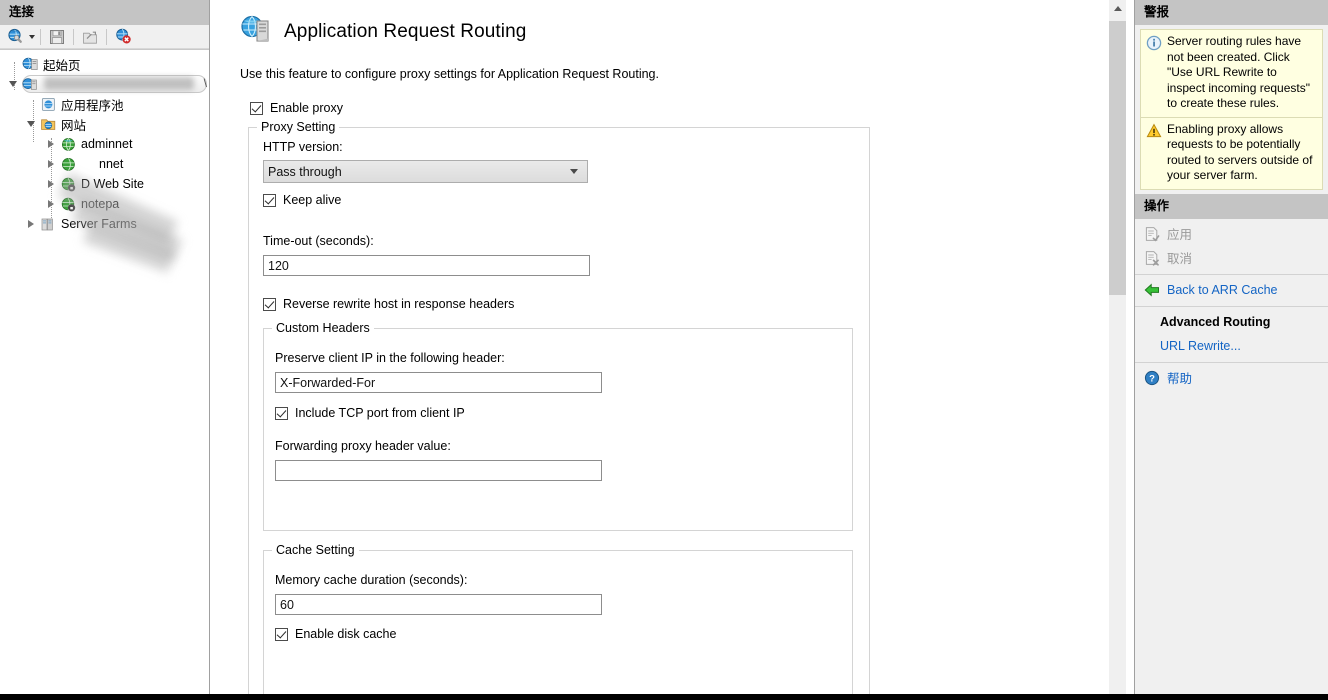 This screenshot has width=1328, height=700. What do you see at coordinates (679, 108) in the screenshot?
I see `enable-proxy-checkbox-row: Enable proxy` at bounding box center [679, 108].